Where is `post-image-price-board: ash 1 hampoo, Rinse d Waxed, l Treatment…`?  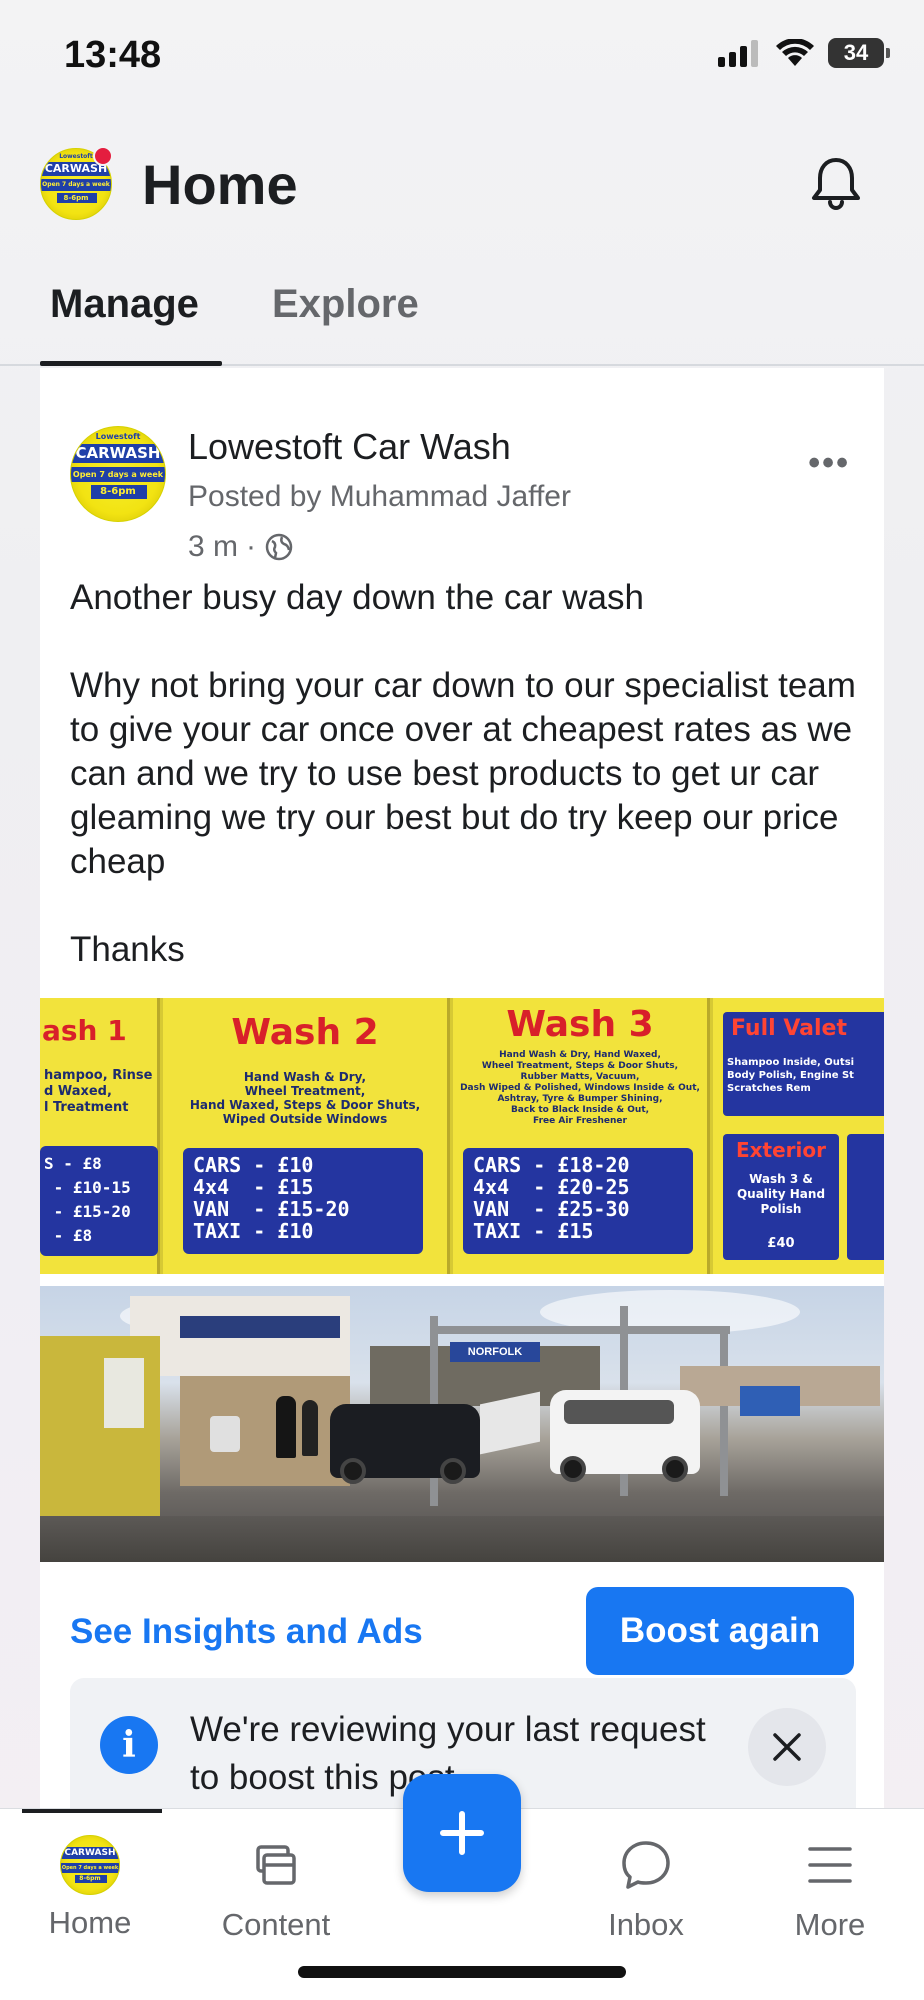 post-image-price-board: ash 1 hampoo, Rinse d Waxed, l Treatment… is located at coordinates (462, 1136).